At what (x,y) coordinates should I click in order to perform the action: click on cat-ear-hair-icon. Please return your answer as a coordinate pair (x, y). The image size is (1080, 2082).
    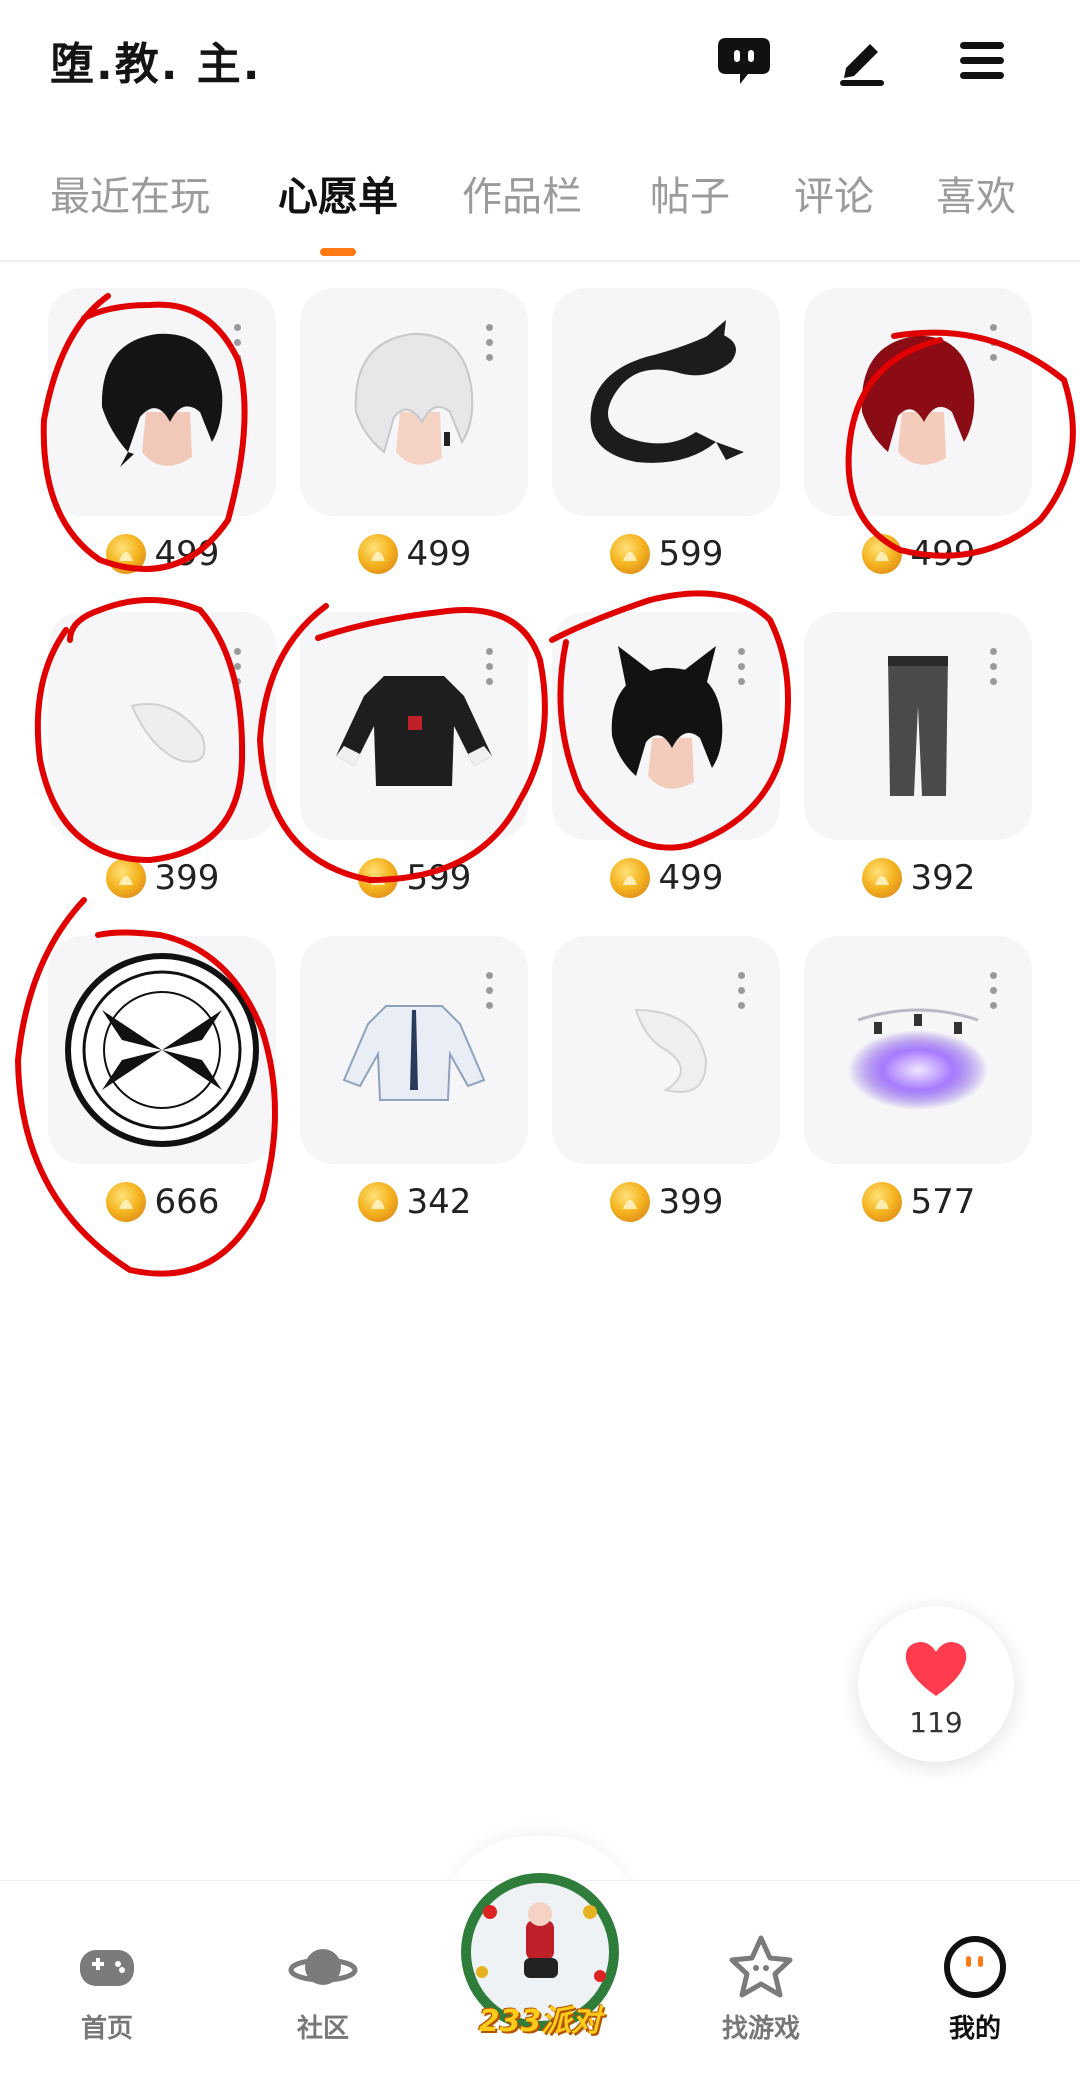
    Looking at the image, I should click on (667, 717).